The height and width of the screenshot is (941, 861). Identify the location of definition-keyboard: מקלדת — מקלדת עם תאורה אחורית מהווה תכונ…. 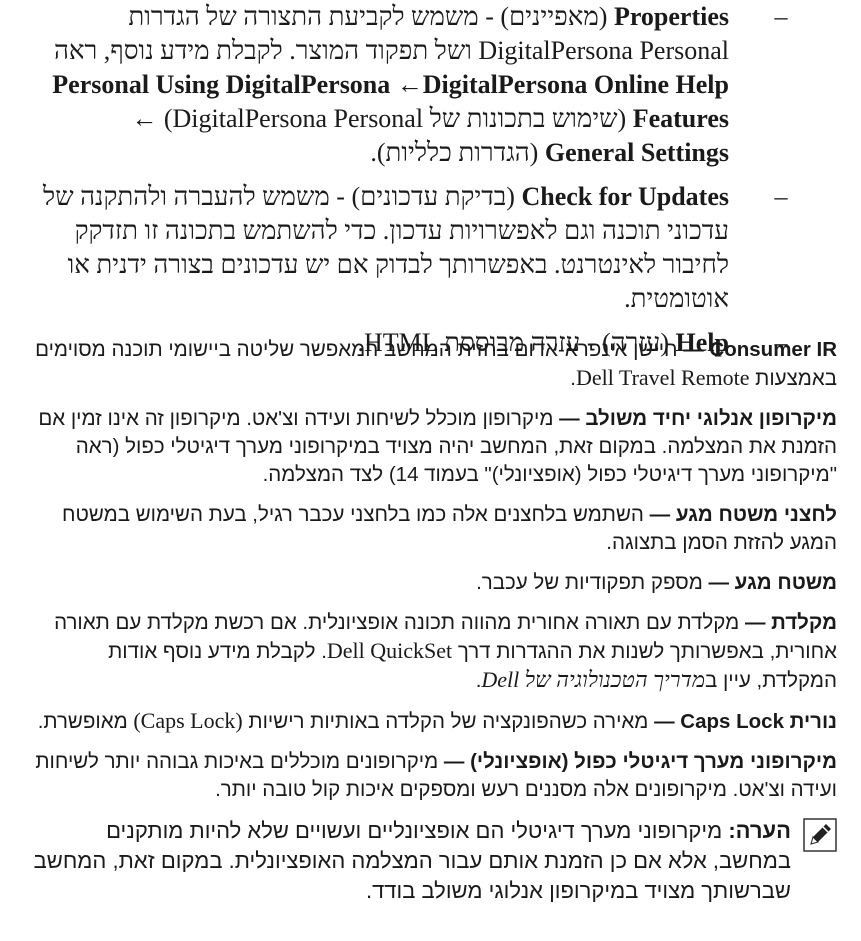
(432, 652).